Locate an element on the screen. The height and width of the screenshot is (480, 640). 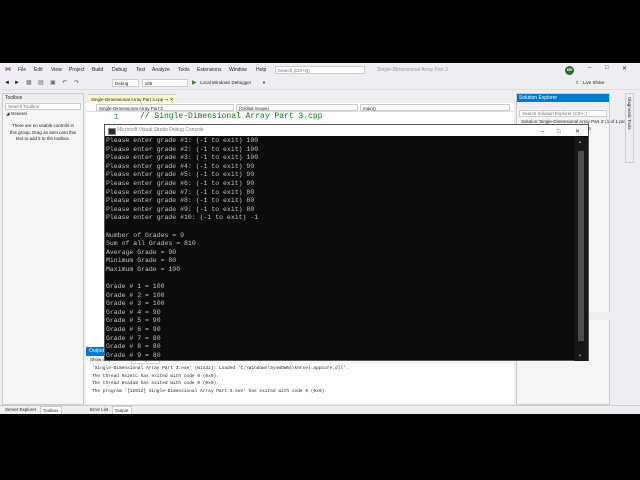
tab-output: Output is located at coordinates (122, 410).